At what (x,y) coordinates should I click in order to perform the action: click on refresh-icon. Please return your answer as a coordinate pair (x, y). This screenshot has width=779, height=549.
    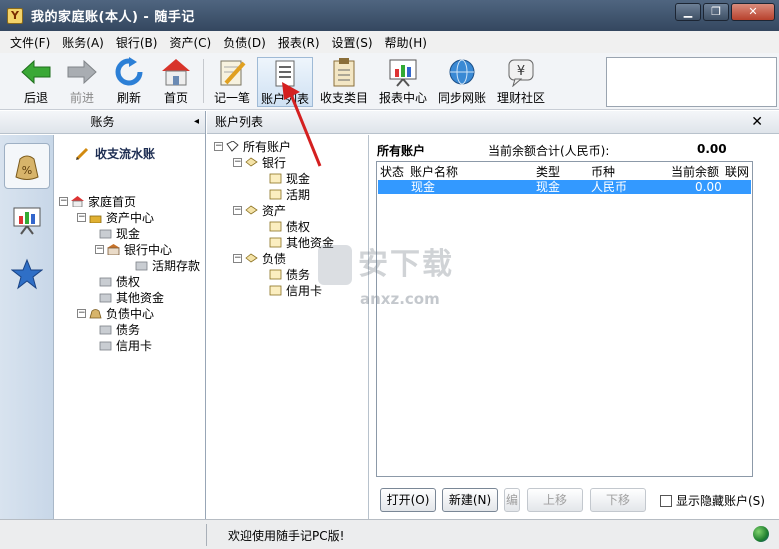
    Looking at the image, I should click on (129, 71).